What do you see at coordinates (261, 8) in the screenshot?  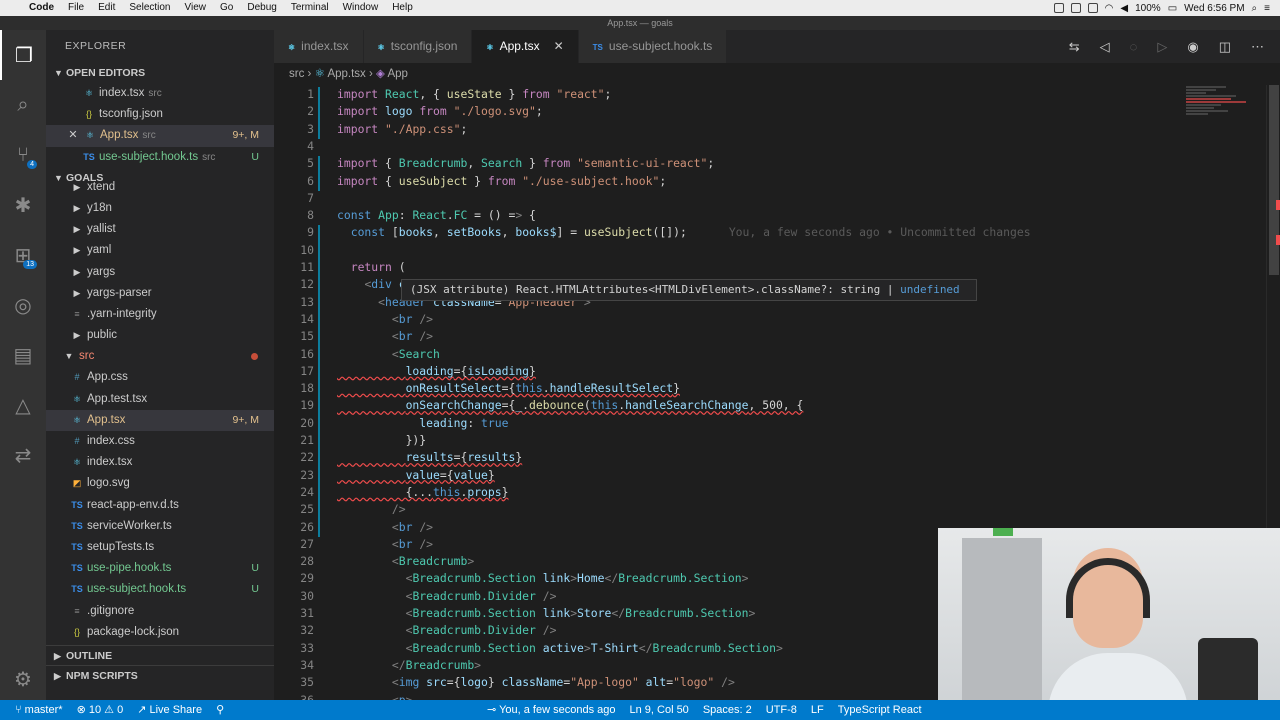 I see `menu-debug: Debug` at bounding box center [261, 8].